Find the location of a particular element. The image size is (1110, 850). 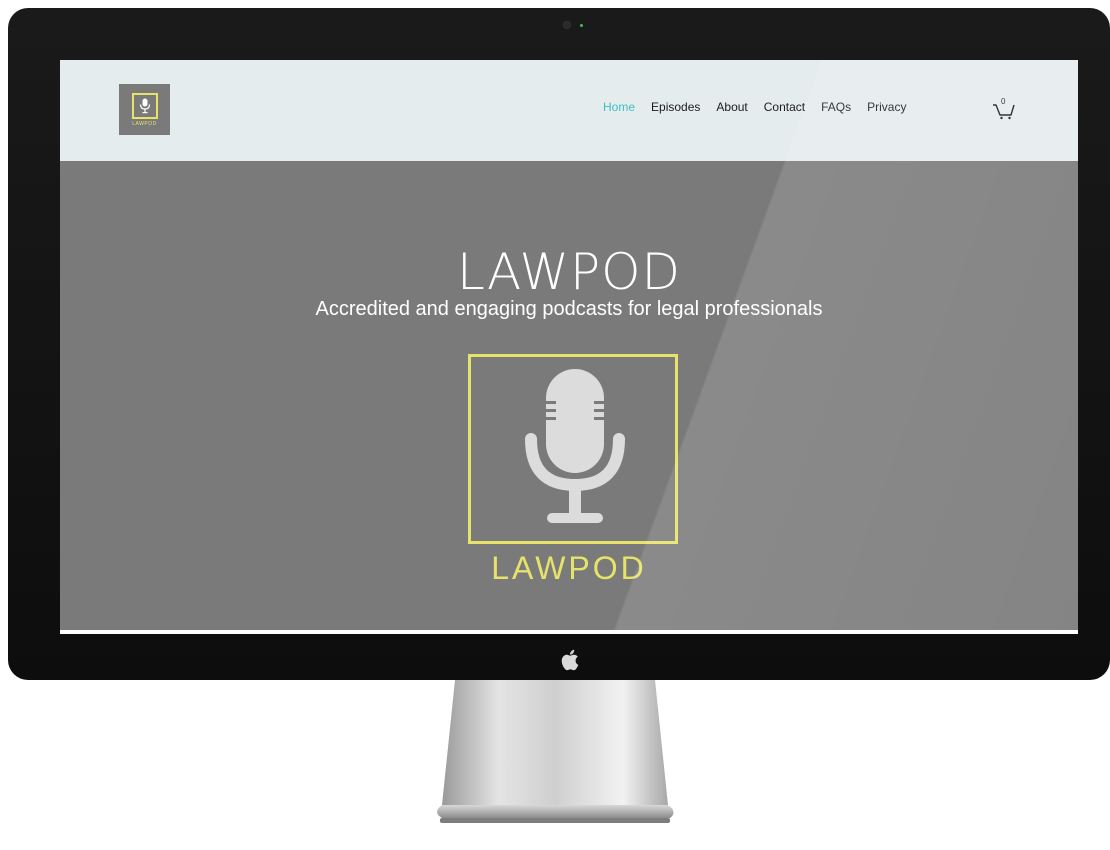

apple-logo-icon is located at coordinates (570, 660).